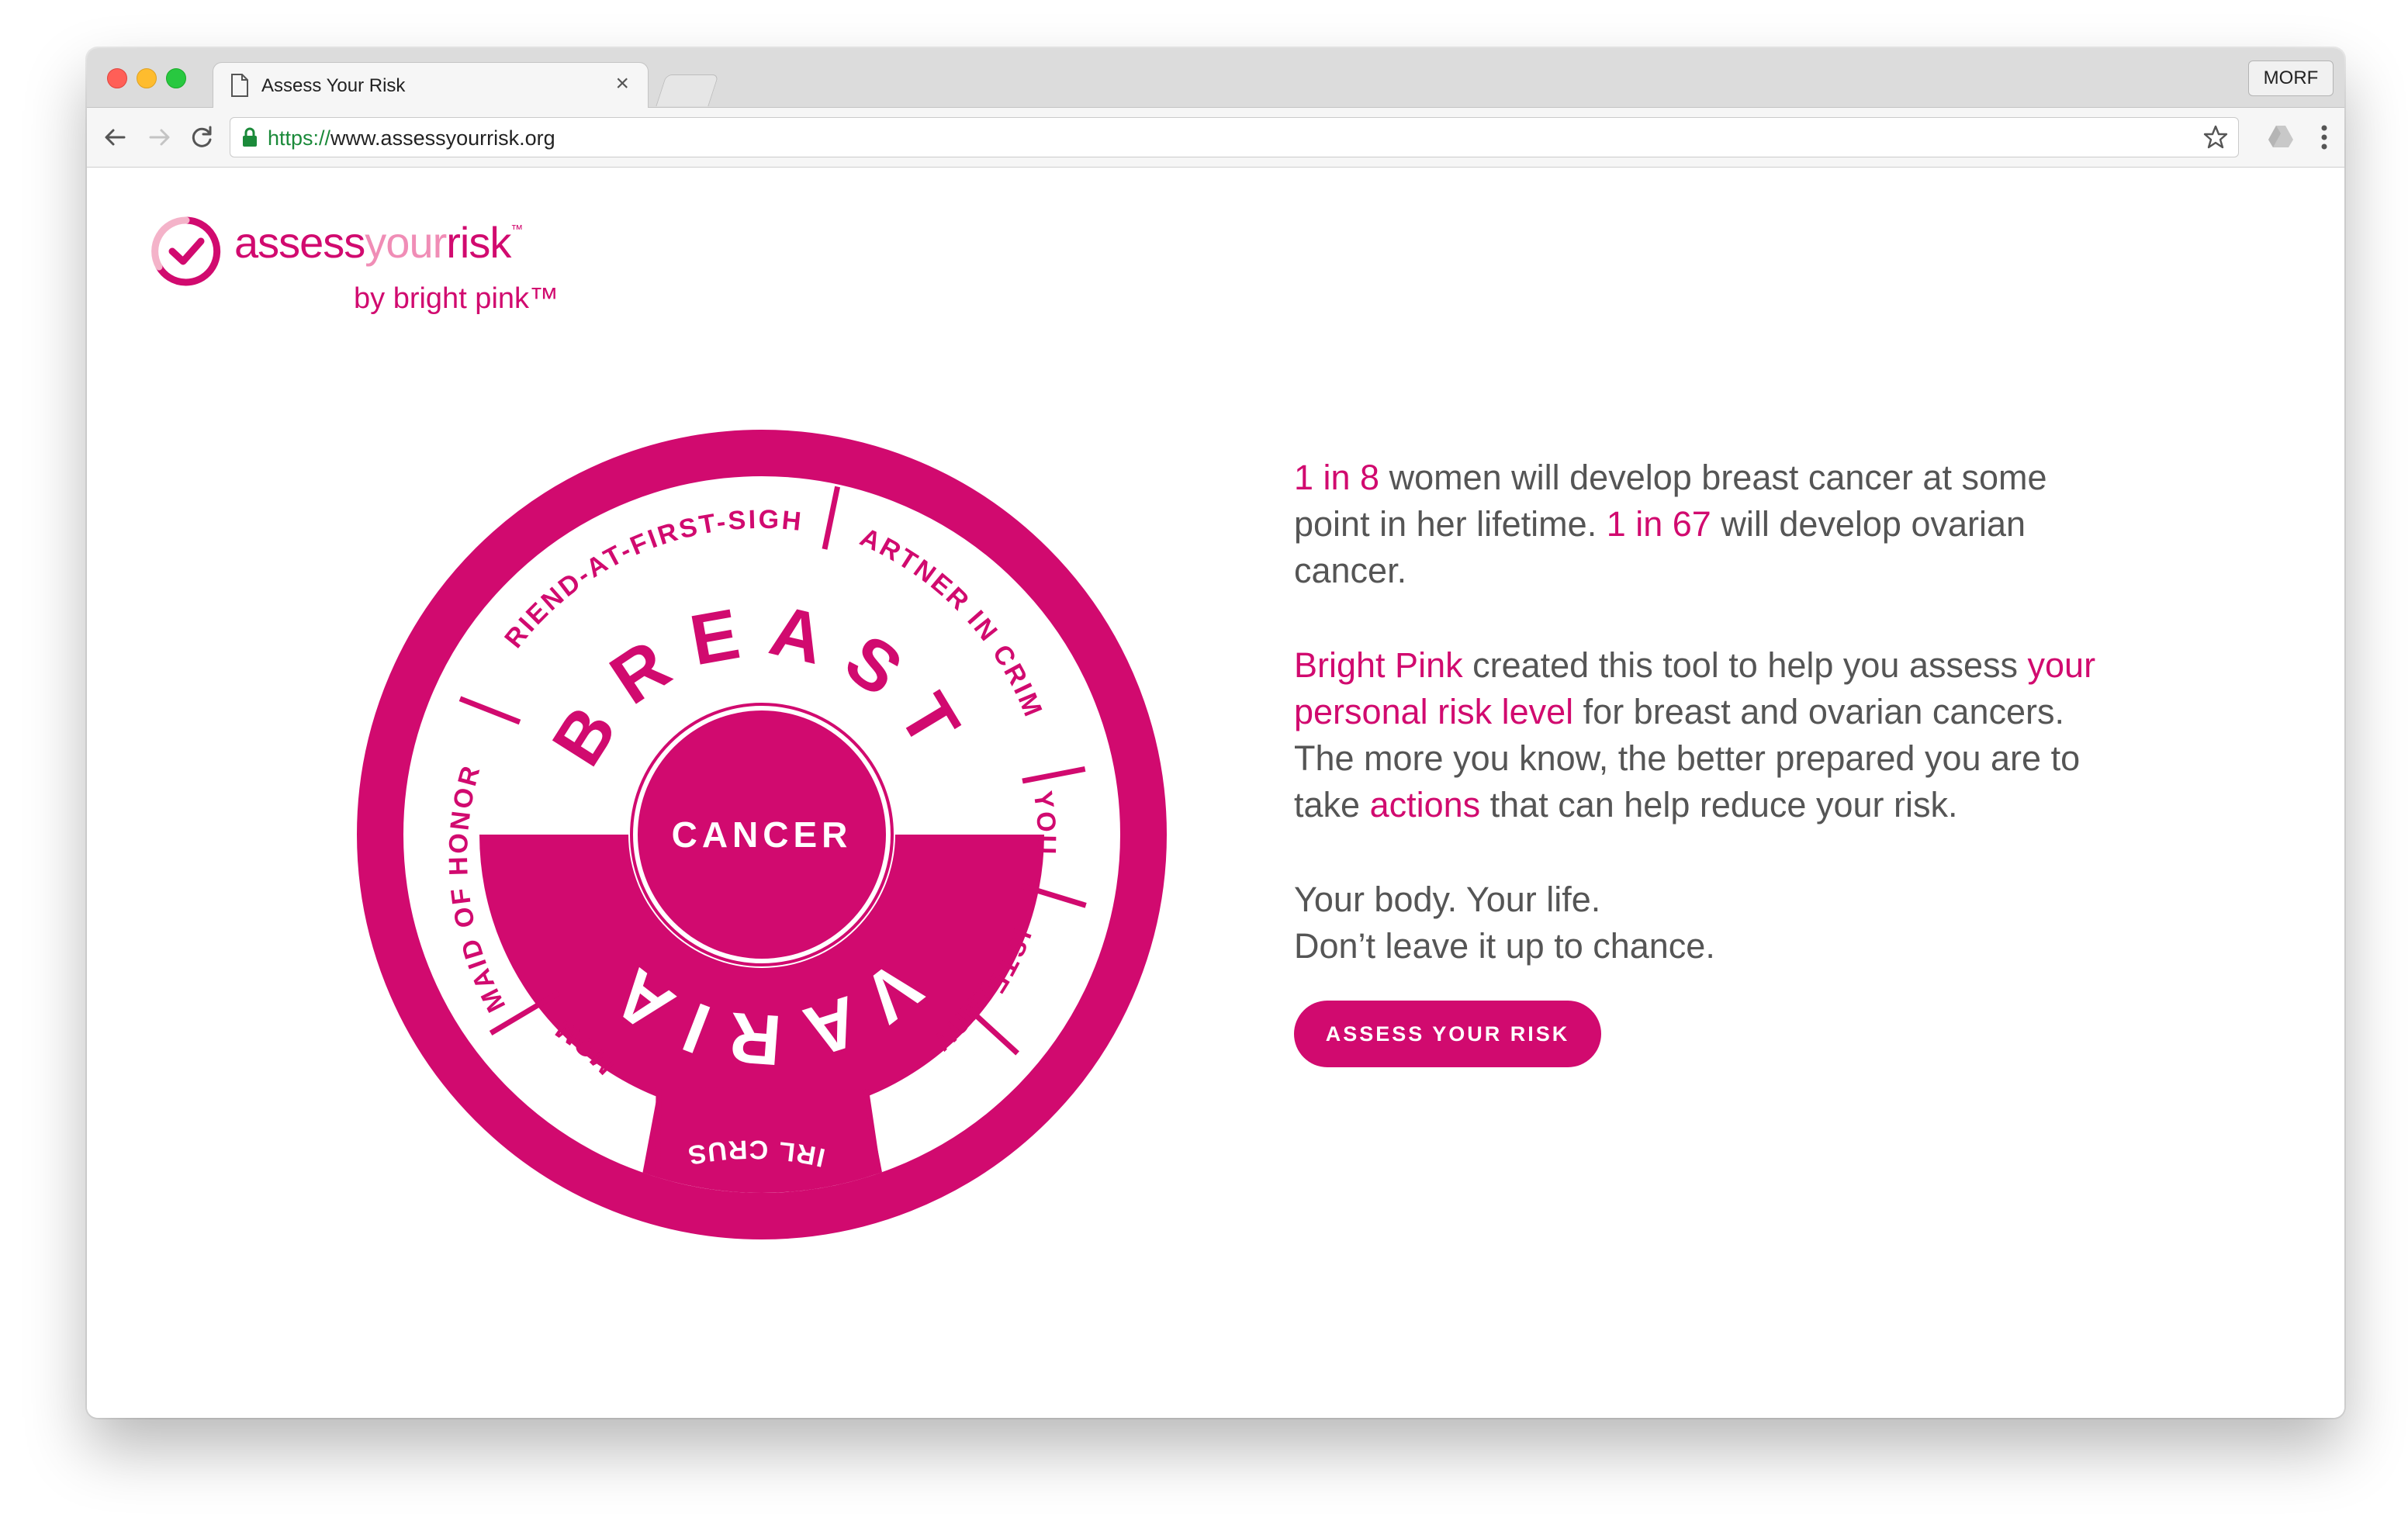 This screenshot has height=1528, width=2408. What do you see at coordinates (1337, 477) in the screenshot?
I see `stat-breast: 1 in 8` at bounding box center [1337, 477].